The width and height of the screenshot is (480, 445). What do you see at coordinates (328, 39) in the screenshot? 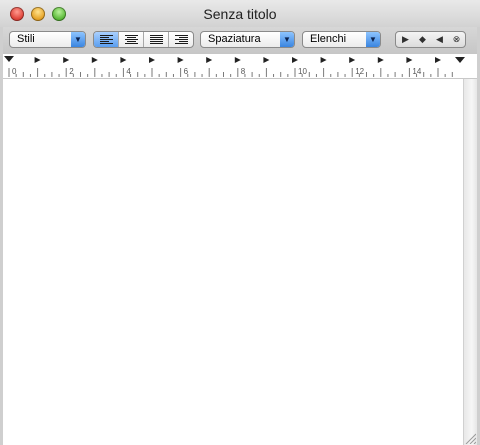
I see `lists-popup-label: Elenchi` at bounding box center [328, 39].